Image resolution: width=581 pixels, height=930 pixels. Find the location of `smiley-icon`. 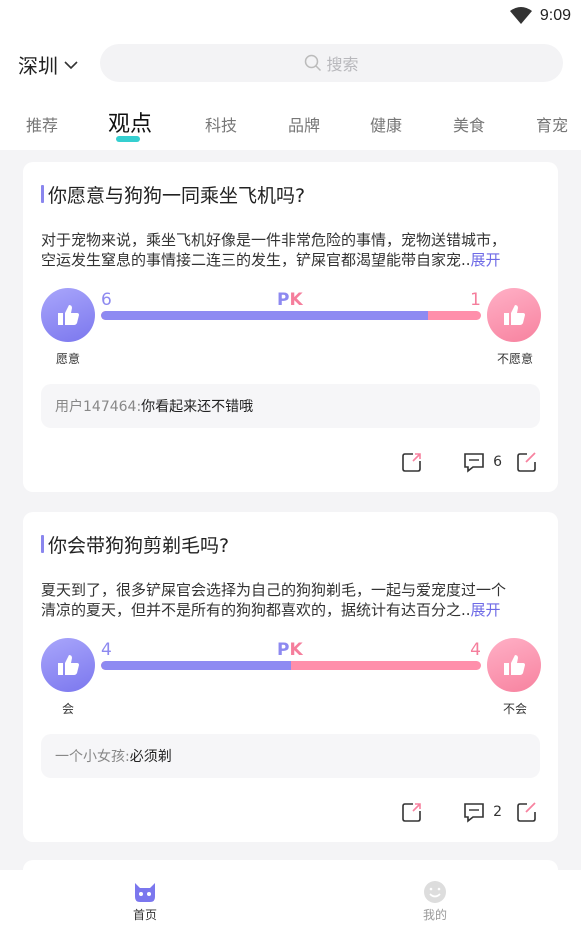

smiley-icon is located at coordinates (435, 892).